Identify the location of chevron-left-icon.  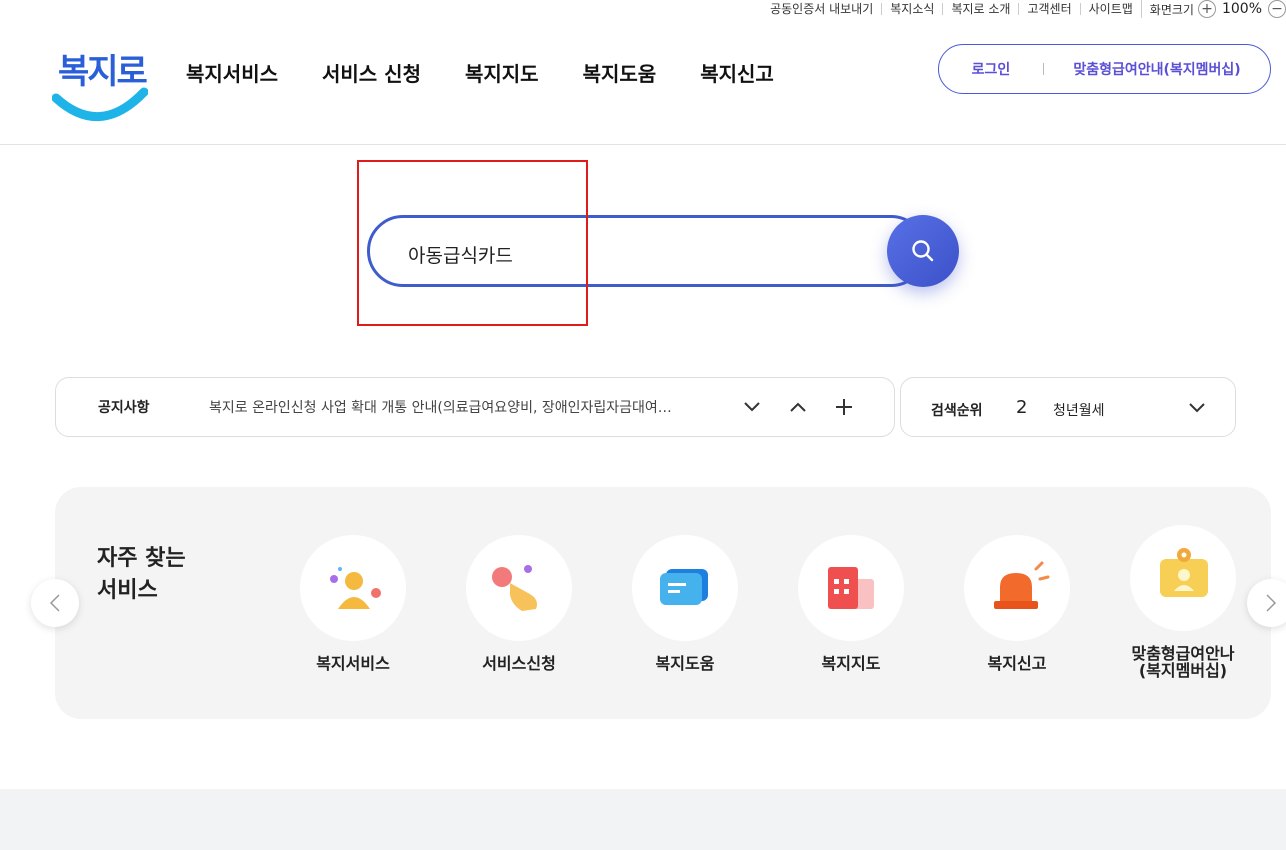
(54, 603).